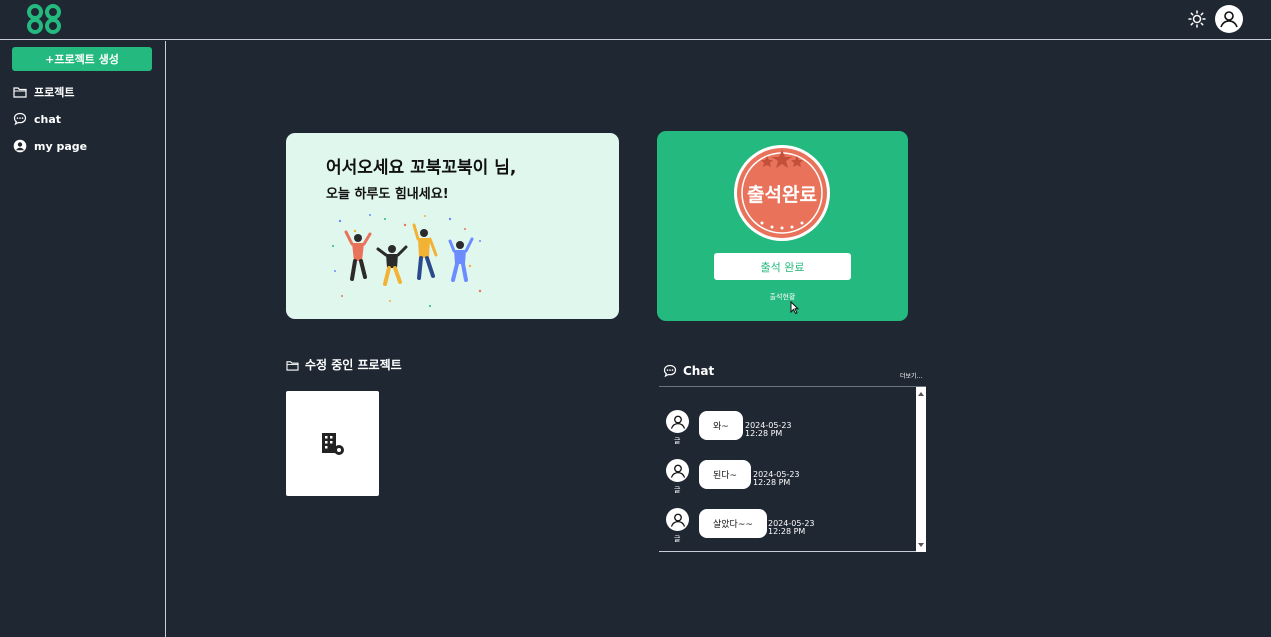 Image resolution: width=1271 pixels, height=637 pixels. Describe the element at coordinates (733, 523) in the screenshot. I see `message-bubble: 살았다~~` at that location.